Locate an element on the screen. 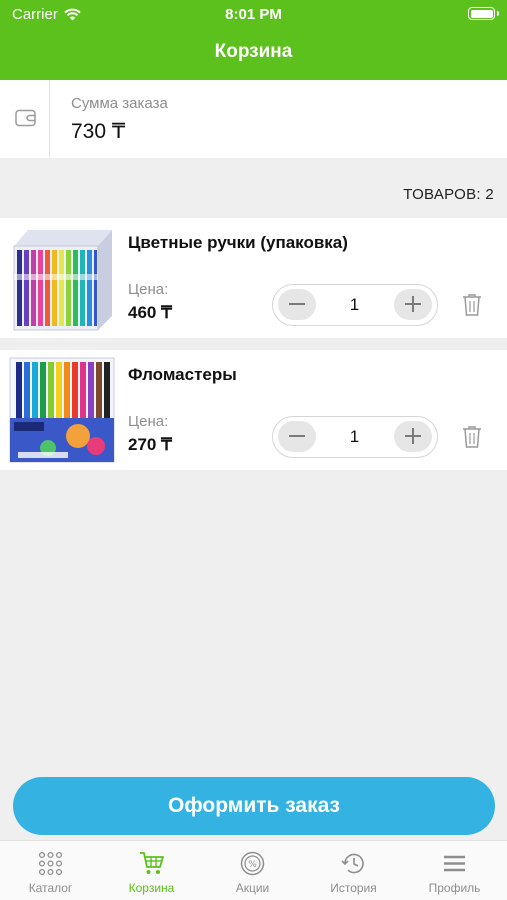 Image resolution: width=507 pixels, height=900 pixels. product-name: Фломастеры is located at coordinates (182, 374).